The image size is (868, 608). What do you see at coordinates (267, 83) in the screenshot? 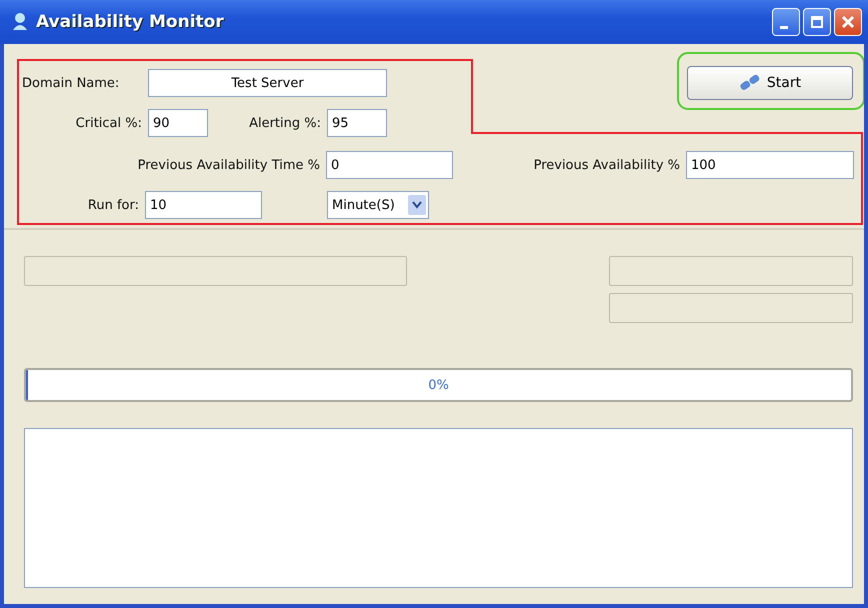
I see `domain-name-field: Test Server` at bounding box center [267, 83].